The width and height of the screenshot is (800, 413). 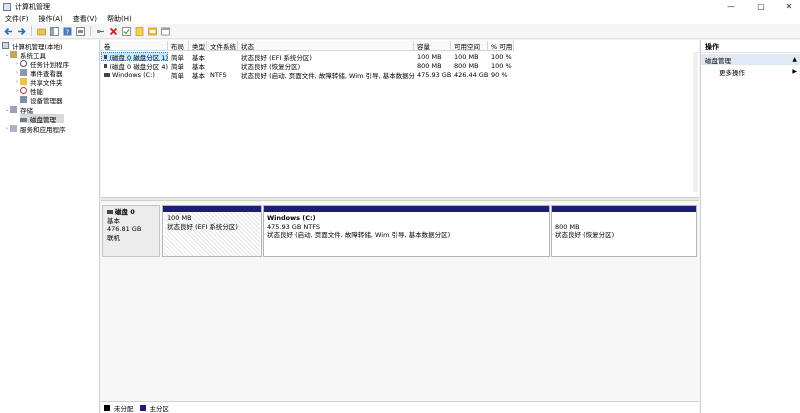 I want to click on percent-free-cell: 100 %, so click(x=501, y=65).